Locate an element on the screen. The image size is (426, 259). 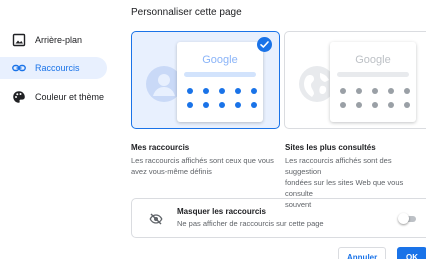
option-card-my-shortcuts: Google is located at coordinates (205, 80).